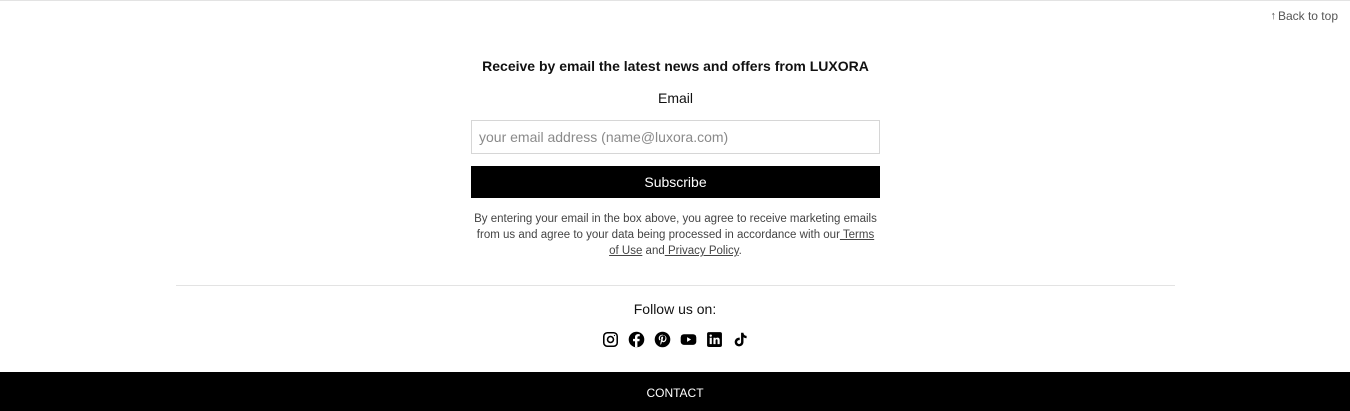  What do you see at coordinates (740, 339) in the screenshot?
I see `tiktok-icon` at bounding box center [740, 339].